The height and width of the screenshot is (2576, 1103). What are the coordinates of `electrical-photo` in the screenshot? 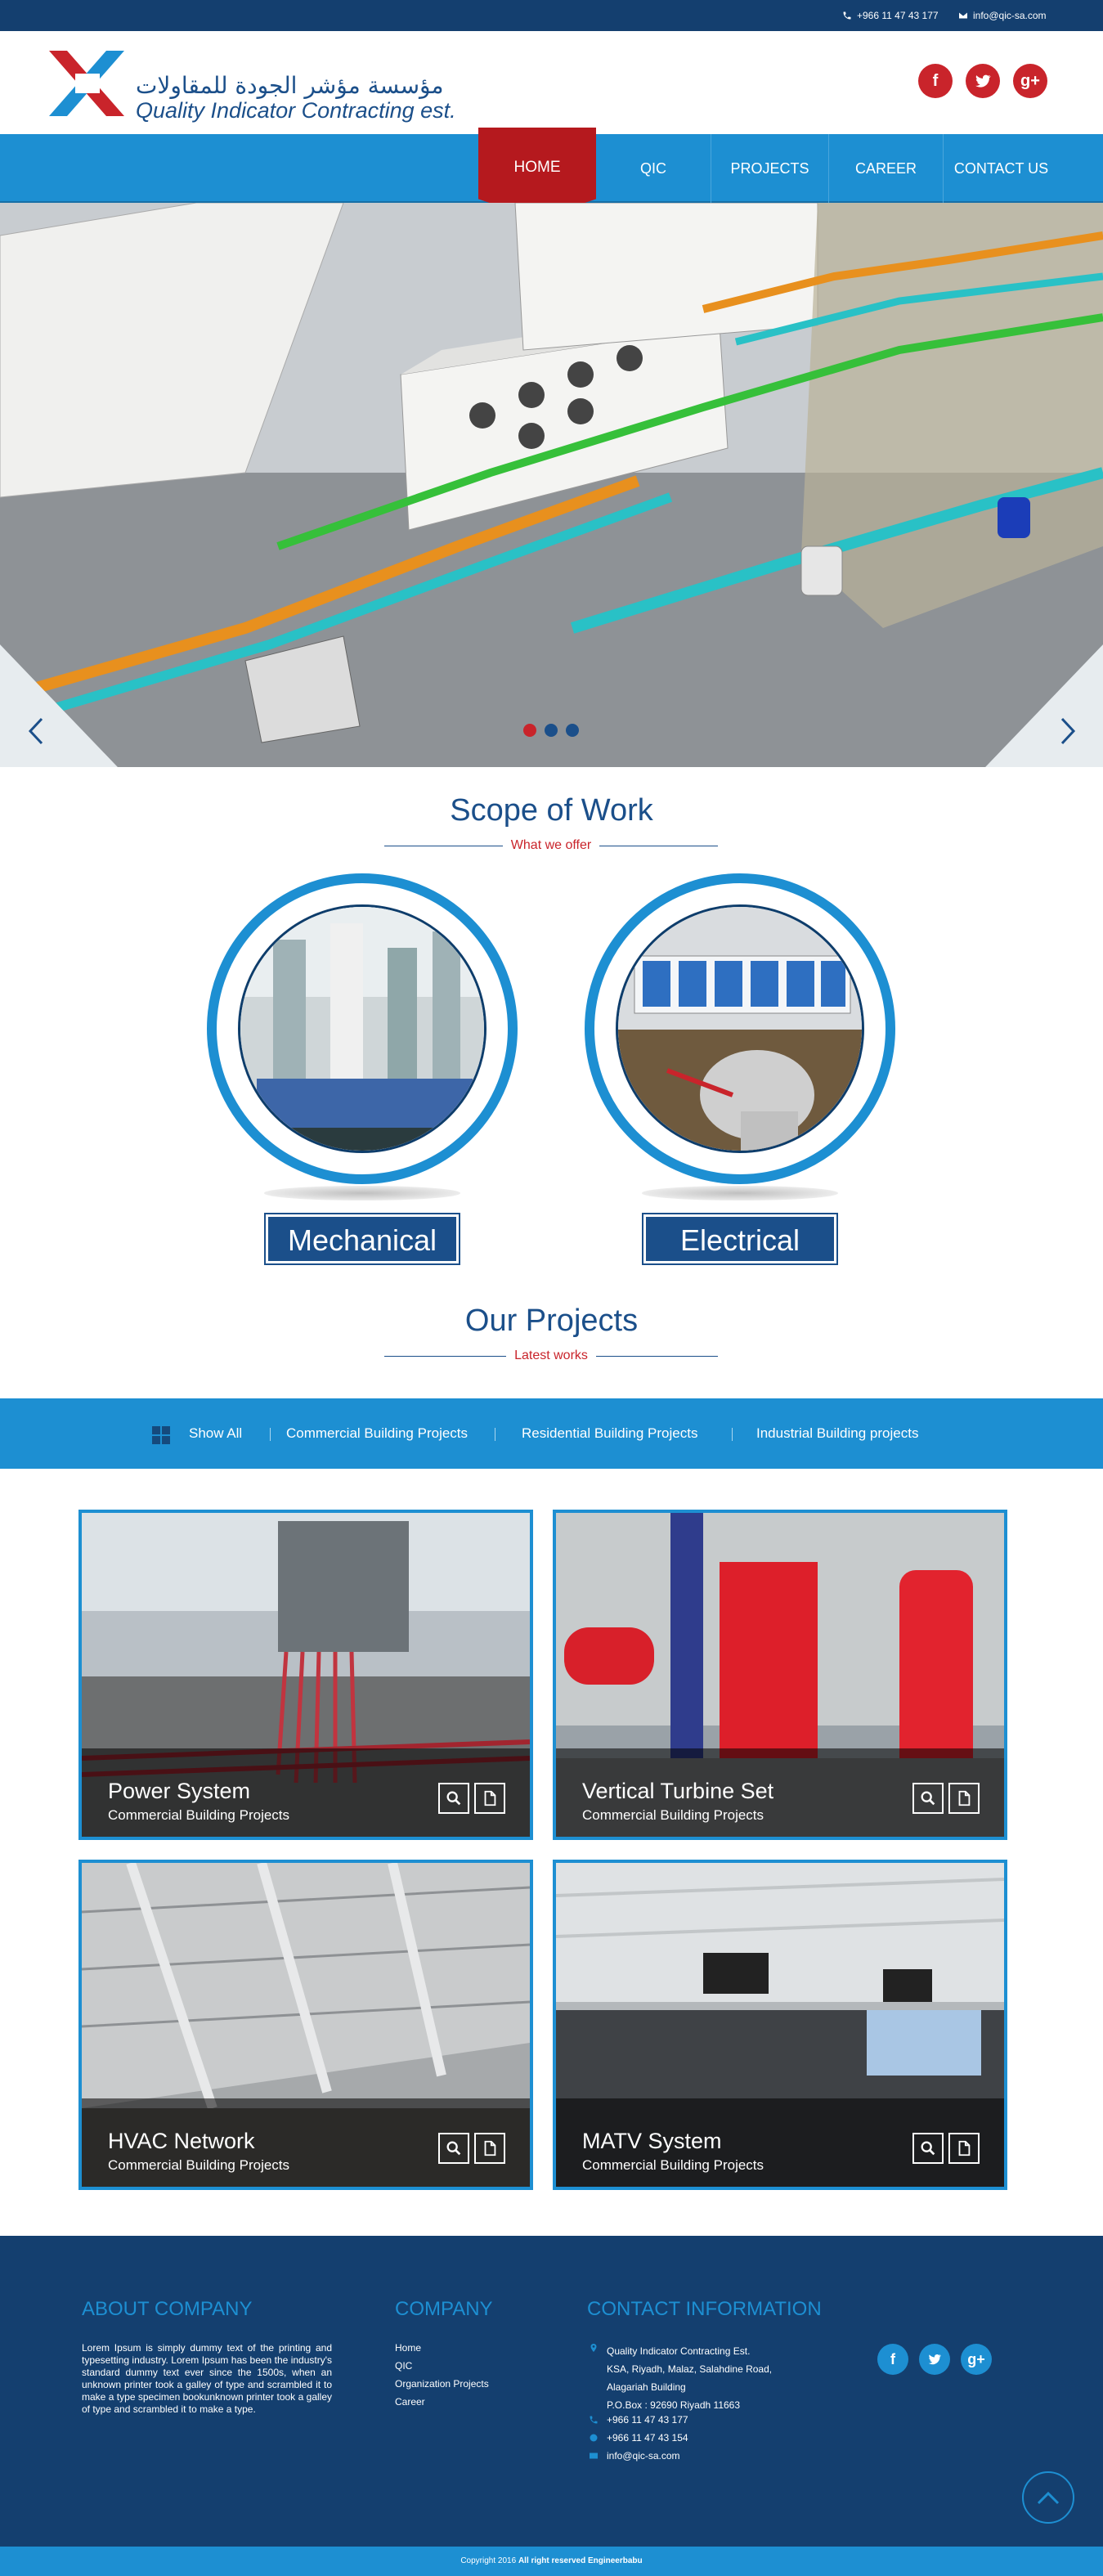 It's located at (740, 1028).